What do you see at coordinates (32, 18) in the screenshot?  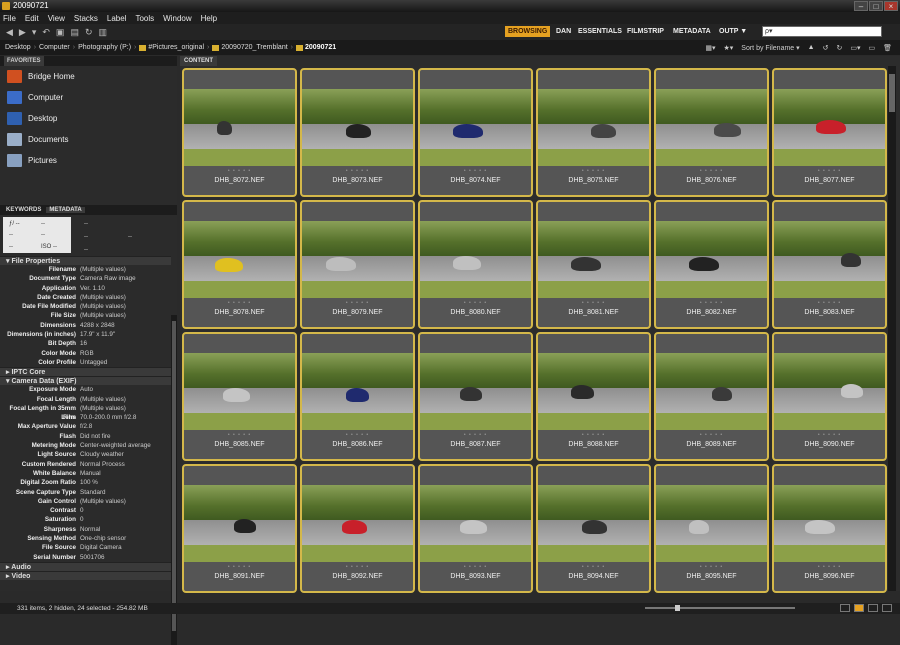 I see `menu-edit: Edit` at bounding box center [32, 18].